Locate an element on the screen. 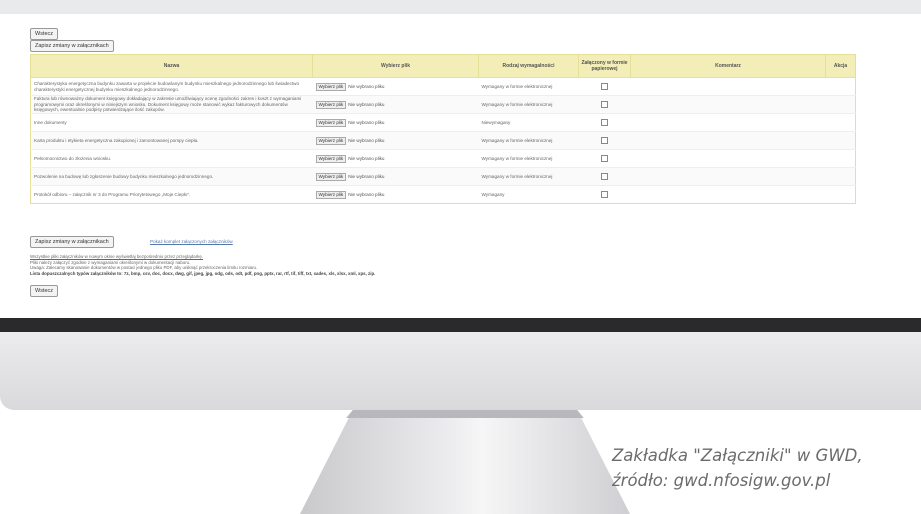  monitor-bottom-bezel is located at coordinates (460, 325).